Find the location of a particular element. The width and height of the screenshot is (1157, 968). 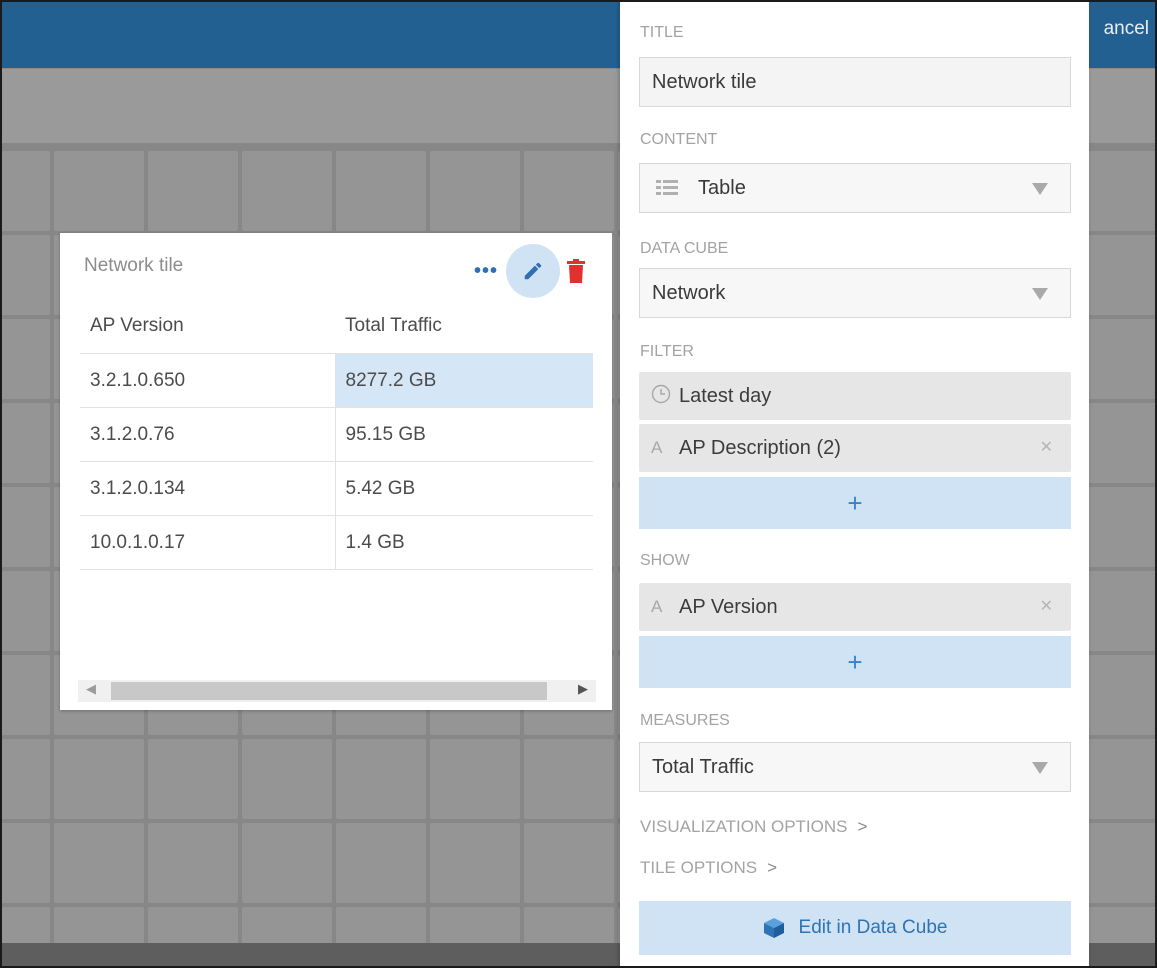

table-row: 3.1.2.0.134 5.42 GB is located at coordinates (336, 488).